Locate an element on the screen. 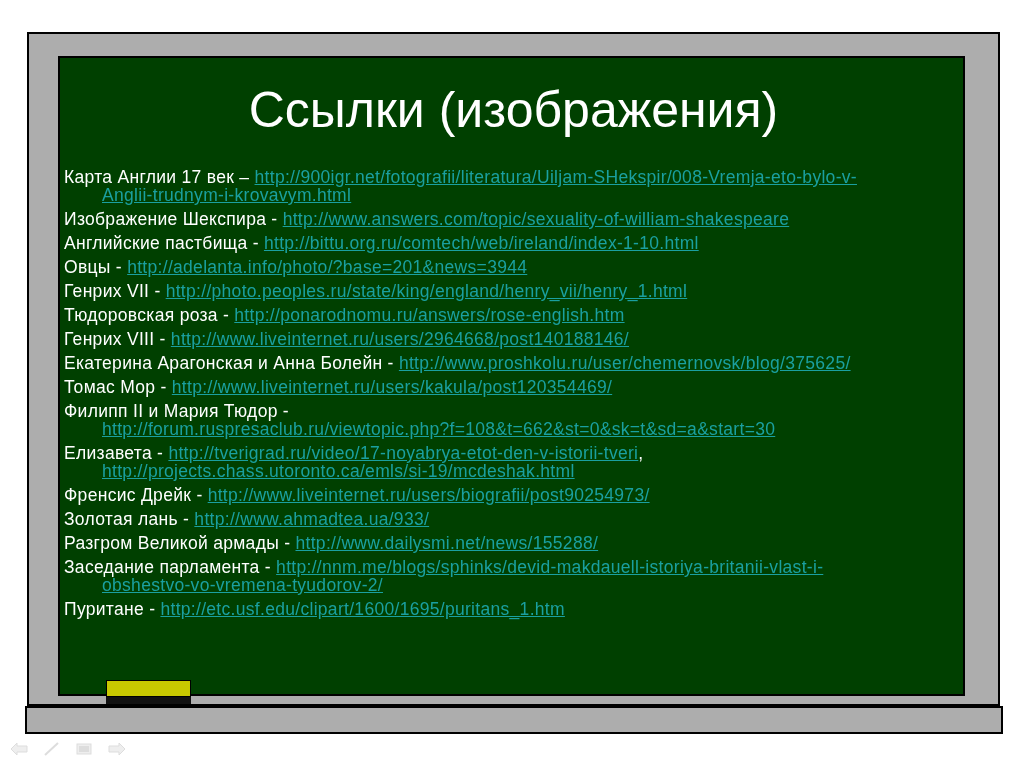  reference-text: Изображение Шекспира - is located at coordinates (171, 219).